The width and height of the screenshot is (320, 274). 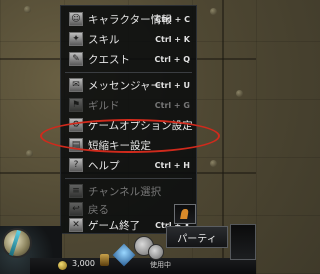 What do you see at coordinates (76, 85) in the screenshot?
I see `messenger-icon: ✉` at bounding box center [76, 85].